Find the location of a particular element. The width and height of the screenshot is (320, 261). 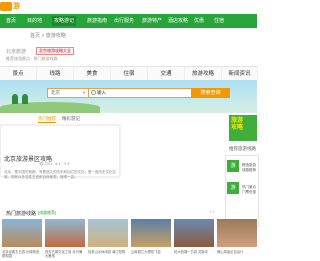

route-caption: 云南丽江大理双飞游 is located at coordinates (151, 252).